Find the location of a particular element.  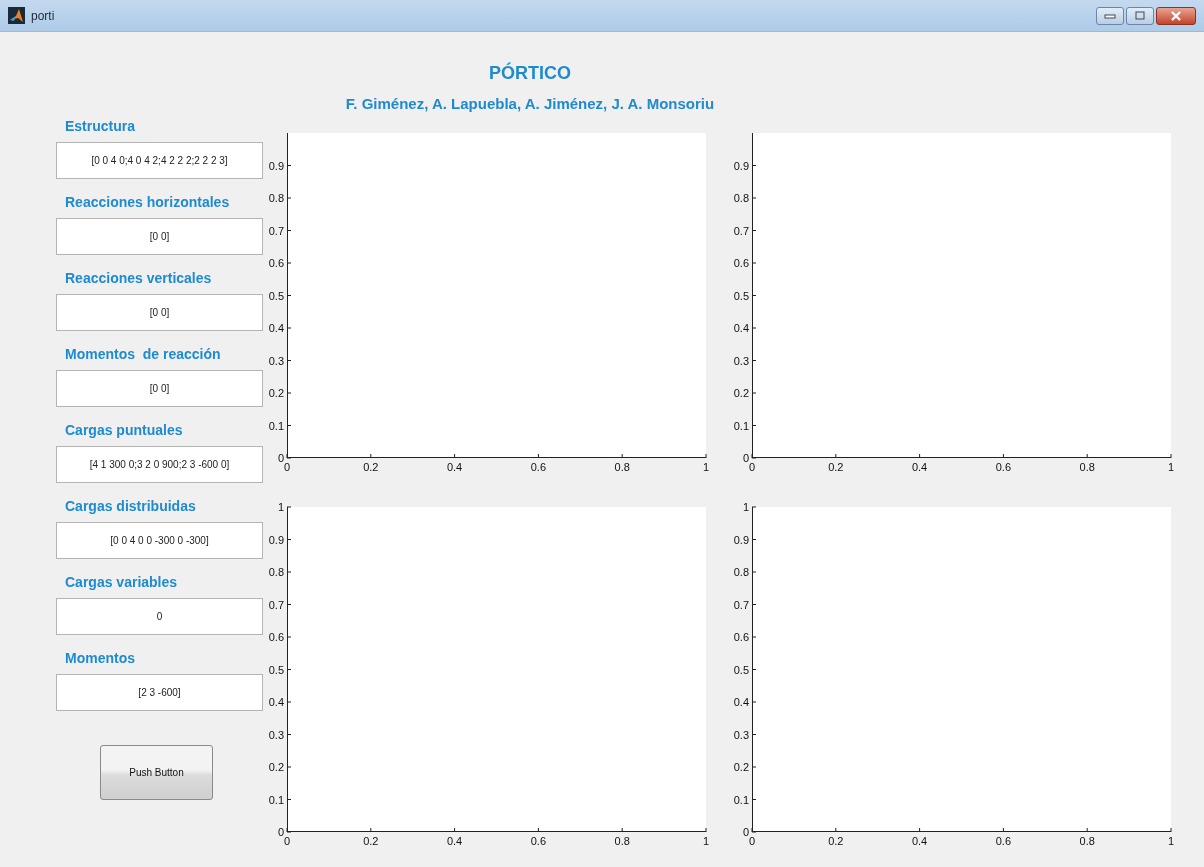

maximize-icon is located at coordinates (1140, 15).